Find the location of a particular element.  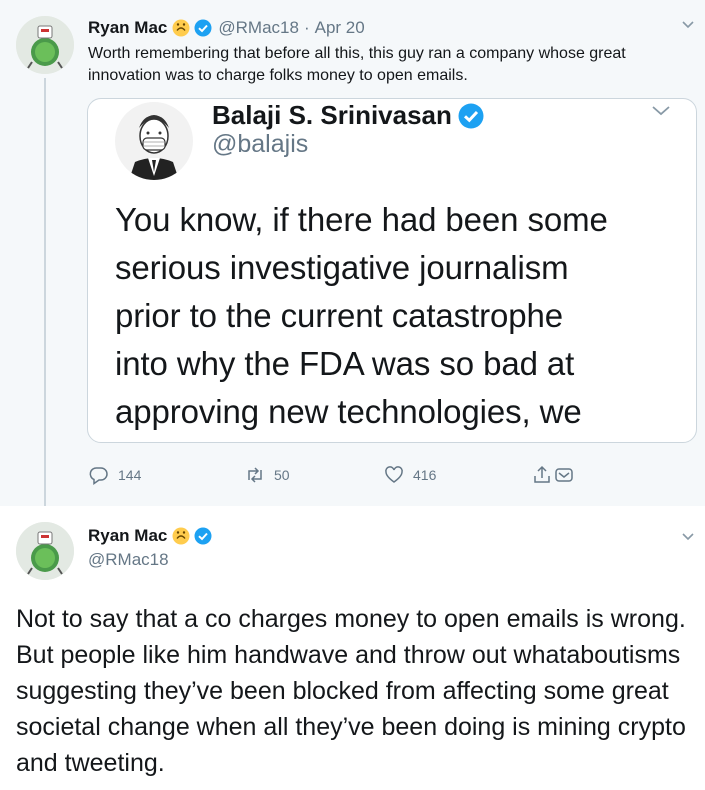

quoted-text-line: into why the FDA was so bad at is located at coordinates (345, 363).